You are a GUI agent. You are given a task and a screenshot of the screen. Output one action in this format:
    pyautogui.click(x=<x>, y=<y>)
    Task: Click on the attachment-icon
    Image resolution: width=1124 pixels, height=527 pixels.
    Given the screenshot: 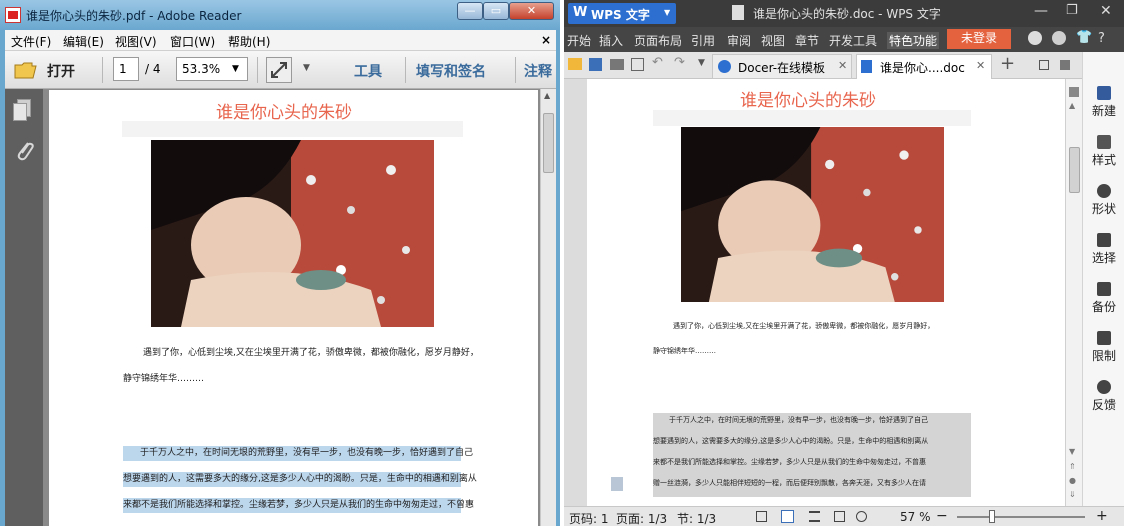 What is the action you would take?
    pyautogui.click(x=25, y=151)
    